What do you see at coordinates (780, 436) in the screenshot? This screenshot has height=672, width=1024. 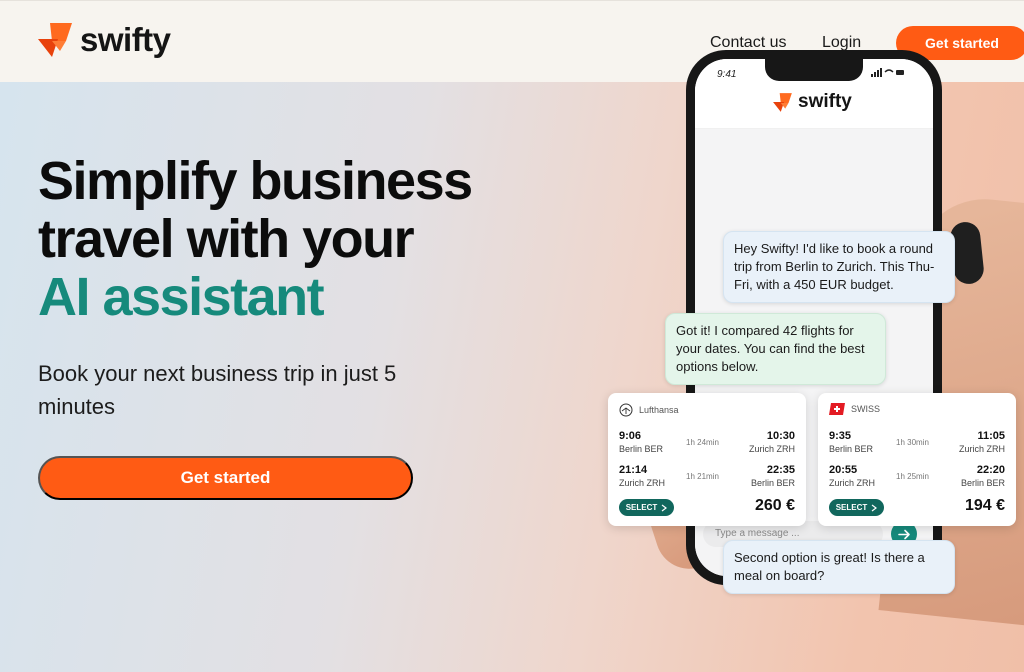 I see `arrival-time: 10:30` at bounding box center [780, 436].